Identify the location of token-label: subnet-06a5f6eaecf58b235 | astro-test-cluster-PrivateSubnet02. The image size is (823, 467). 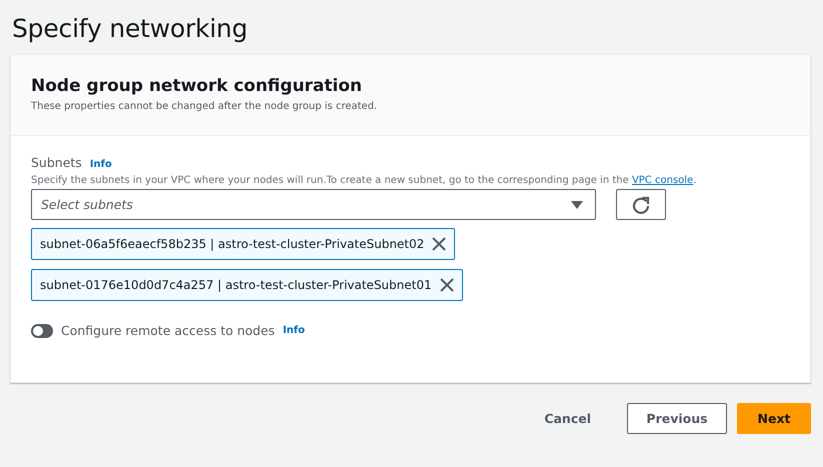
(232, 244).